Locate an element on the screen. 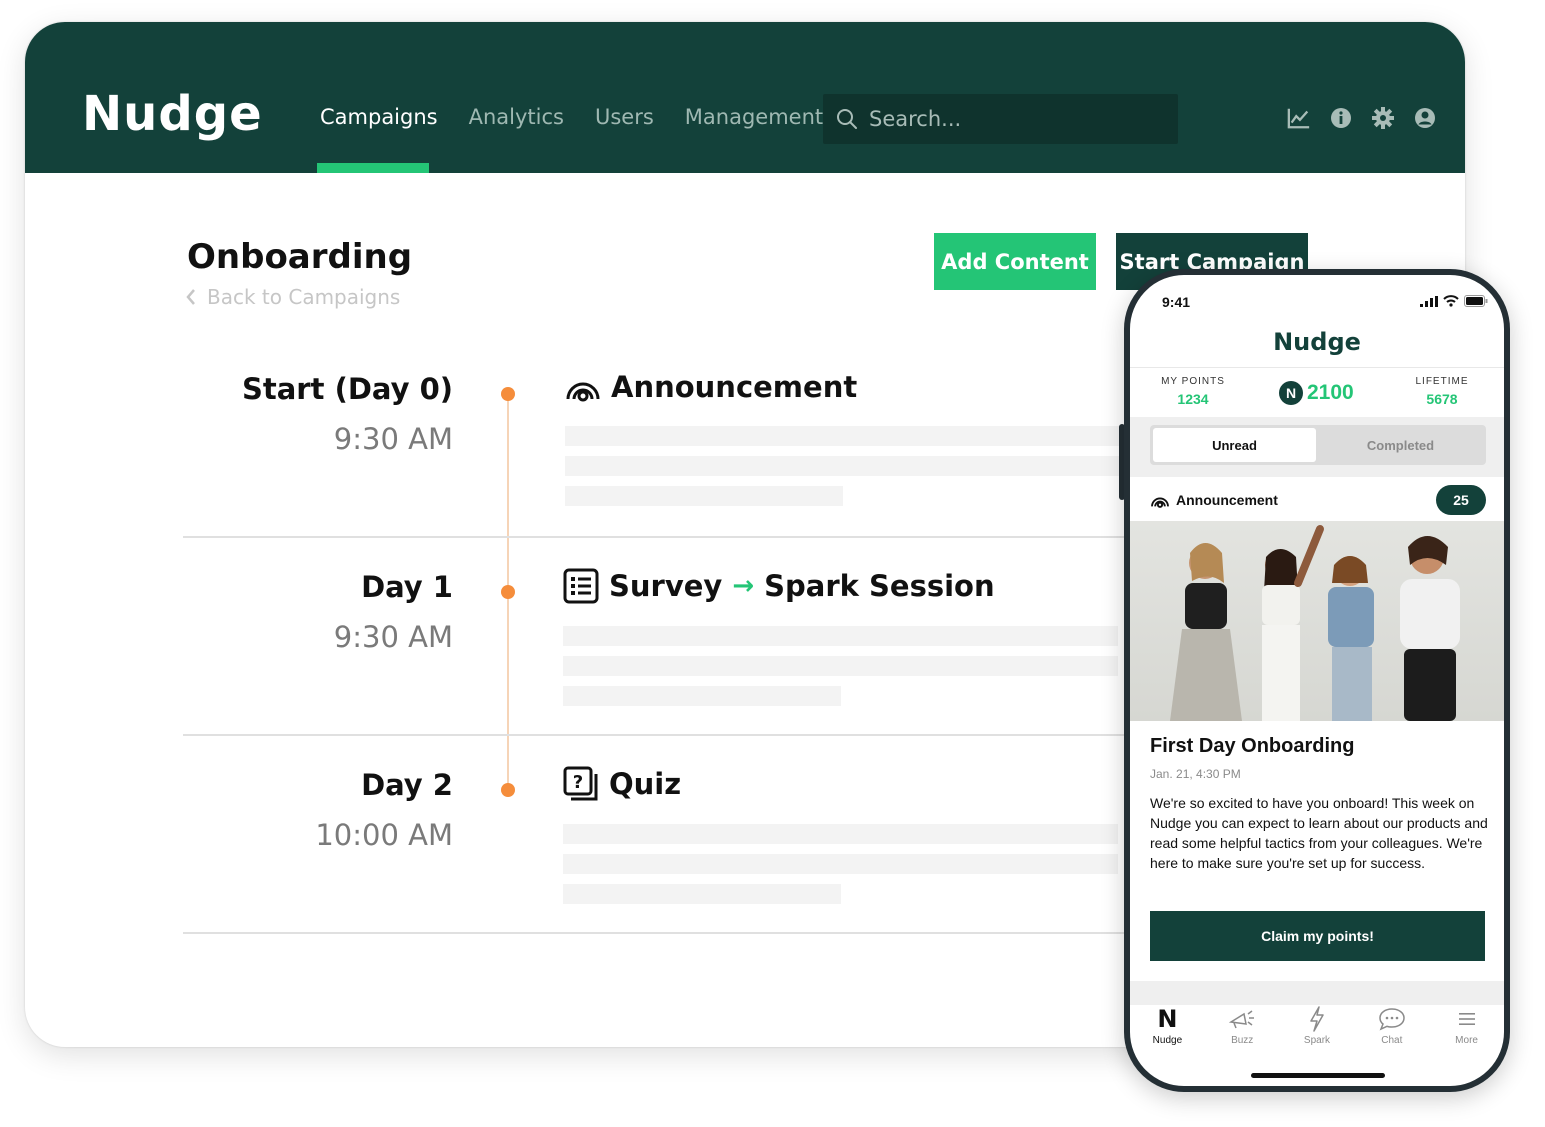 This screenshot has height=1127, width=1545. row-divider is located at coordinates (683, 933).